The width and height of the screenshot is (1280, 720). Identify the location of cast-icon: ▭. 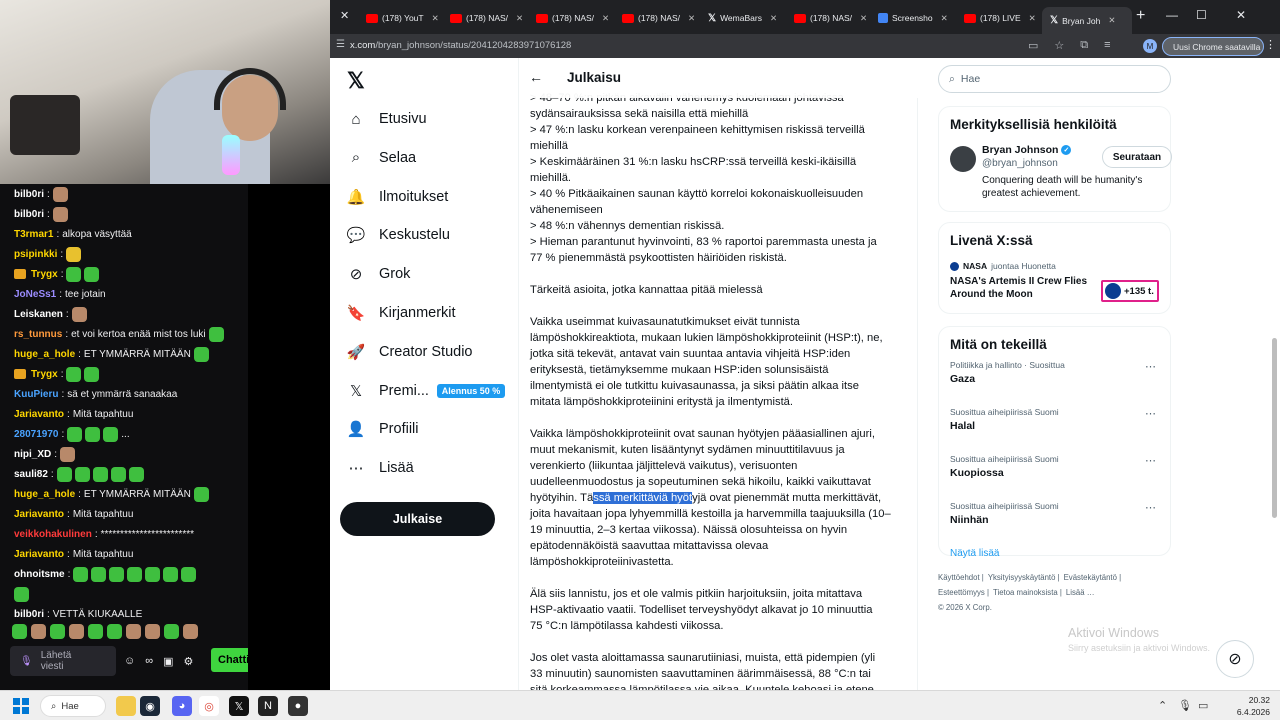
(1033, 45).